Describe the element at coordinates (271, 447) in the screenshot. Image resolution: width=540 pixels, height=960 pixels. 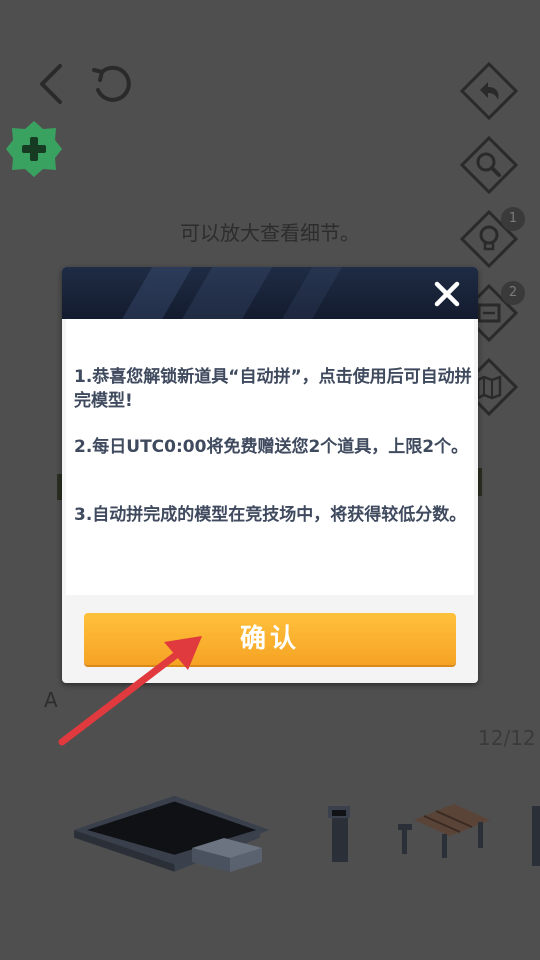
I see `dialog-paragraph-2: 2.每日UTC0:00将免费赠送您2个道具，上限2个。` at that location.